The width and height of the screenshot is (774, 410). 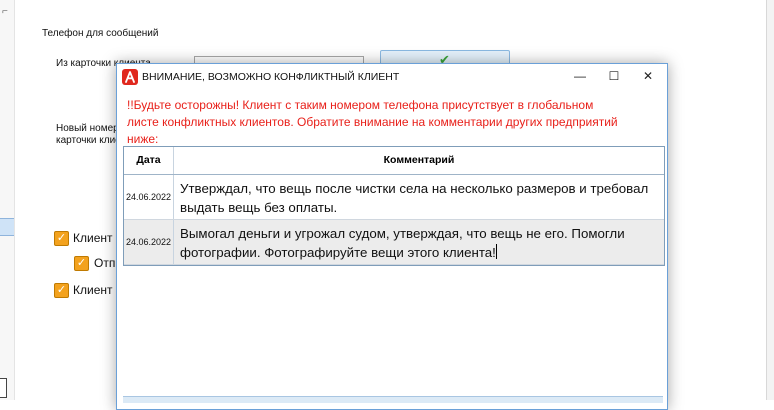 I want to click on left-panel-field, so click(x=3, y=388).